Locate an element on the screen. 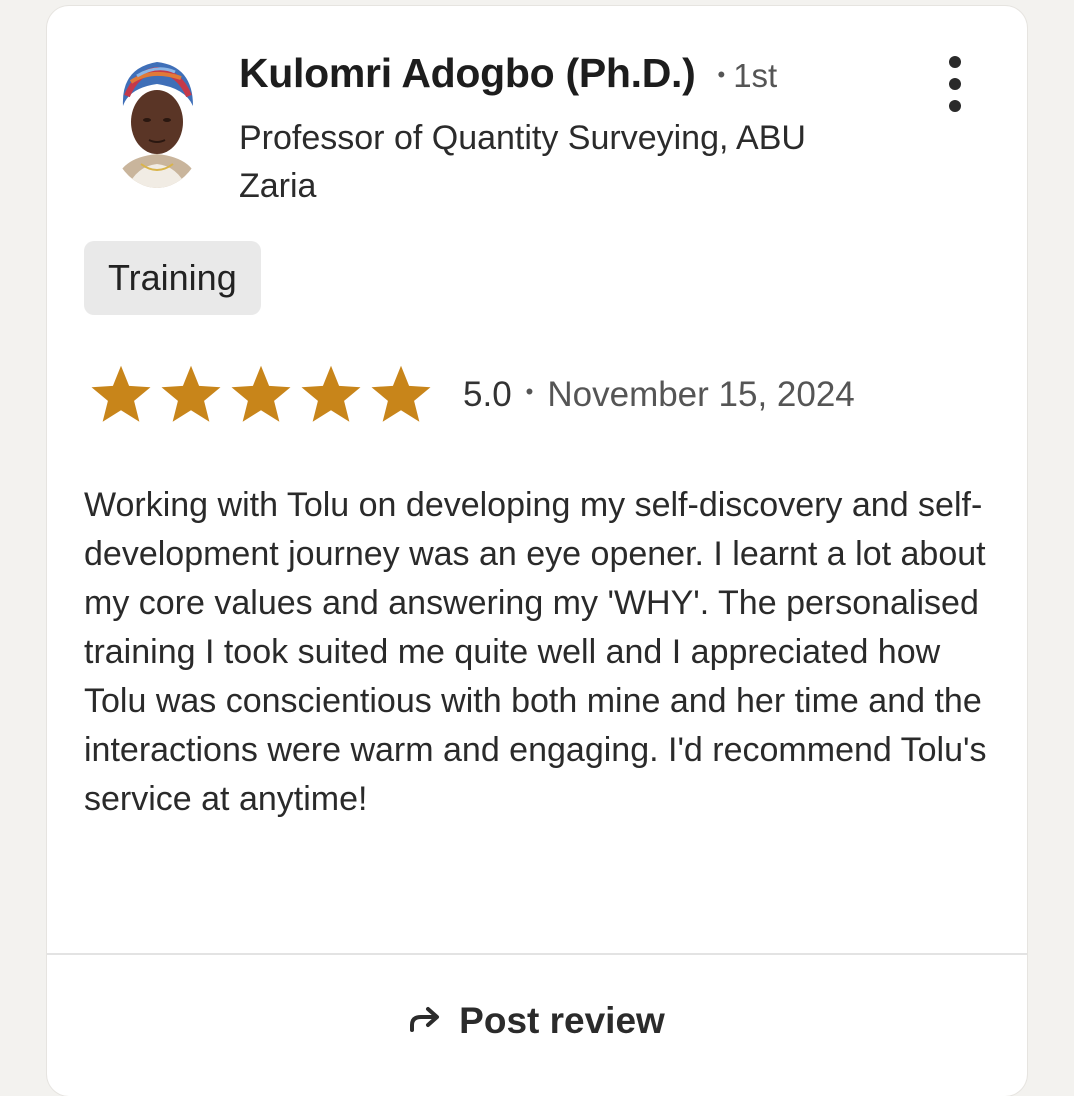  rating-value: 5.0 is located at coordinates (487, 394).